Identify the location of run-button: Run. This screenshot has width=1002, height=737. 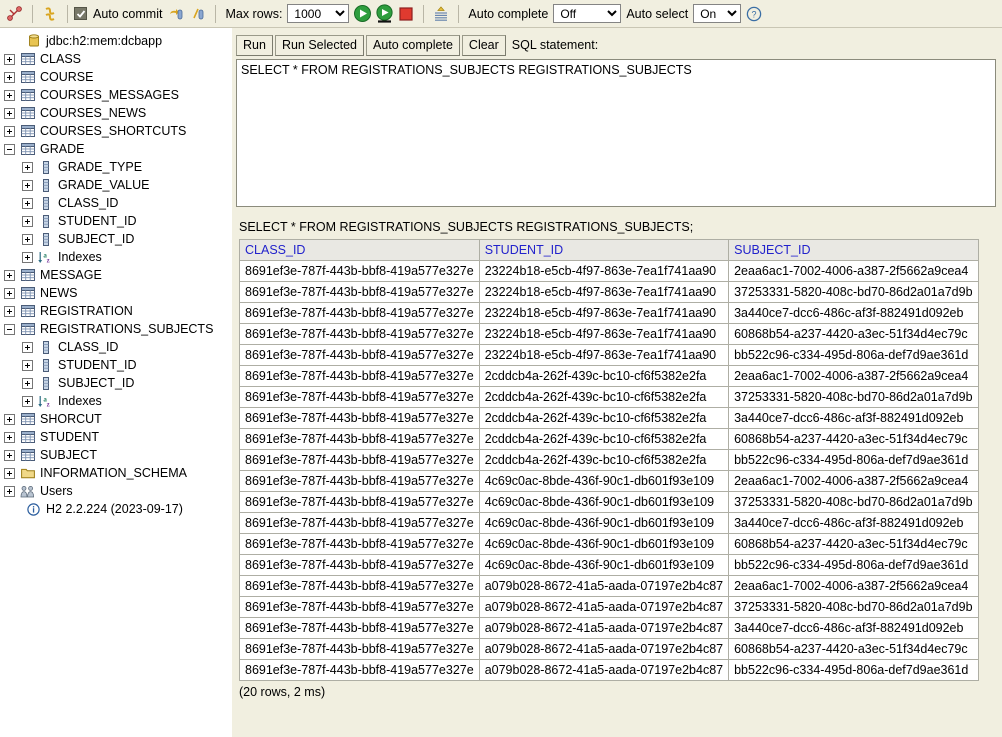
(254, 45).